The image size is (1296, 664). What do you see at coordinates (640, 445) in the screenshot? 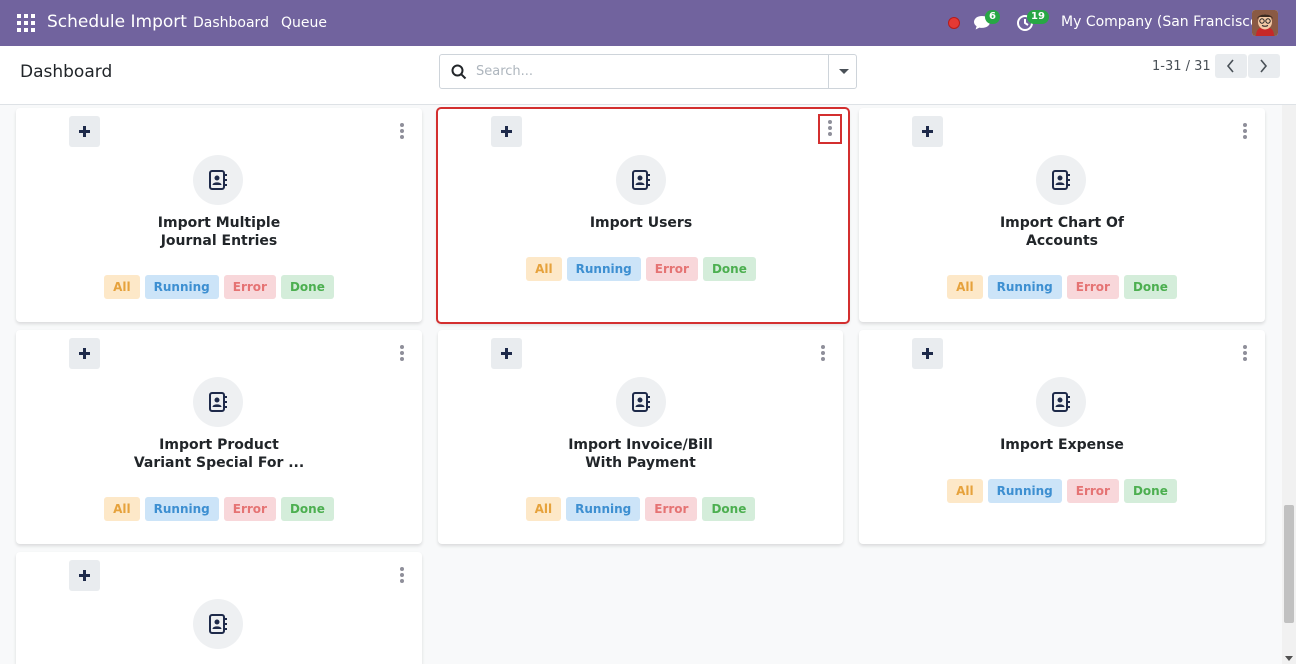
I see `card-title-line: Import Invoice/Bill` at bounding box center [640, 445].